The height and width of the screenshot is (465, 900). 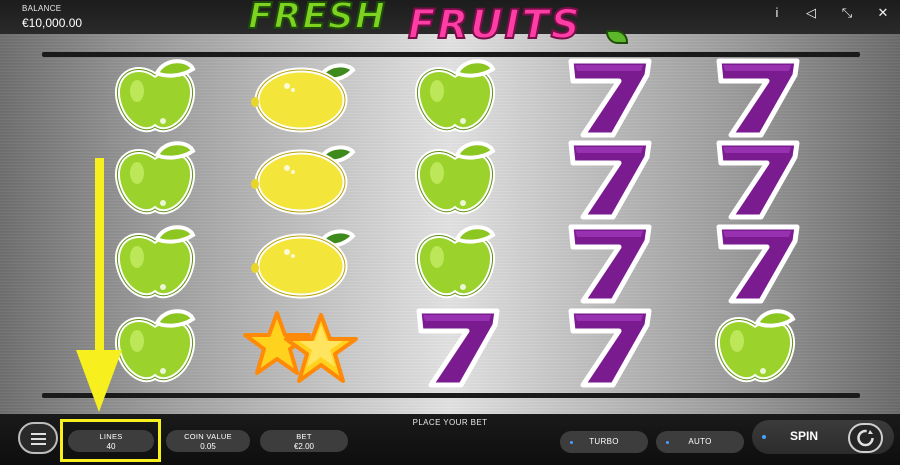 I want to click on coin-value-button: COIN VALUE 0.05, so click(x=208, y=441).